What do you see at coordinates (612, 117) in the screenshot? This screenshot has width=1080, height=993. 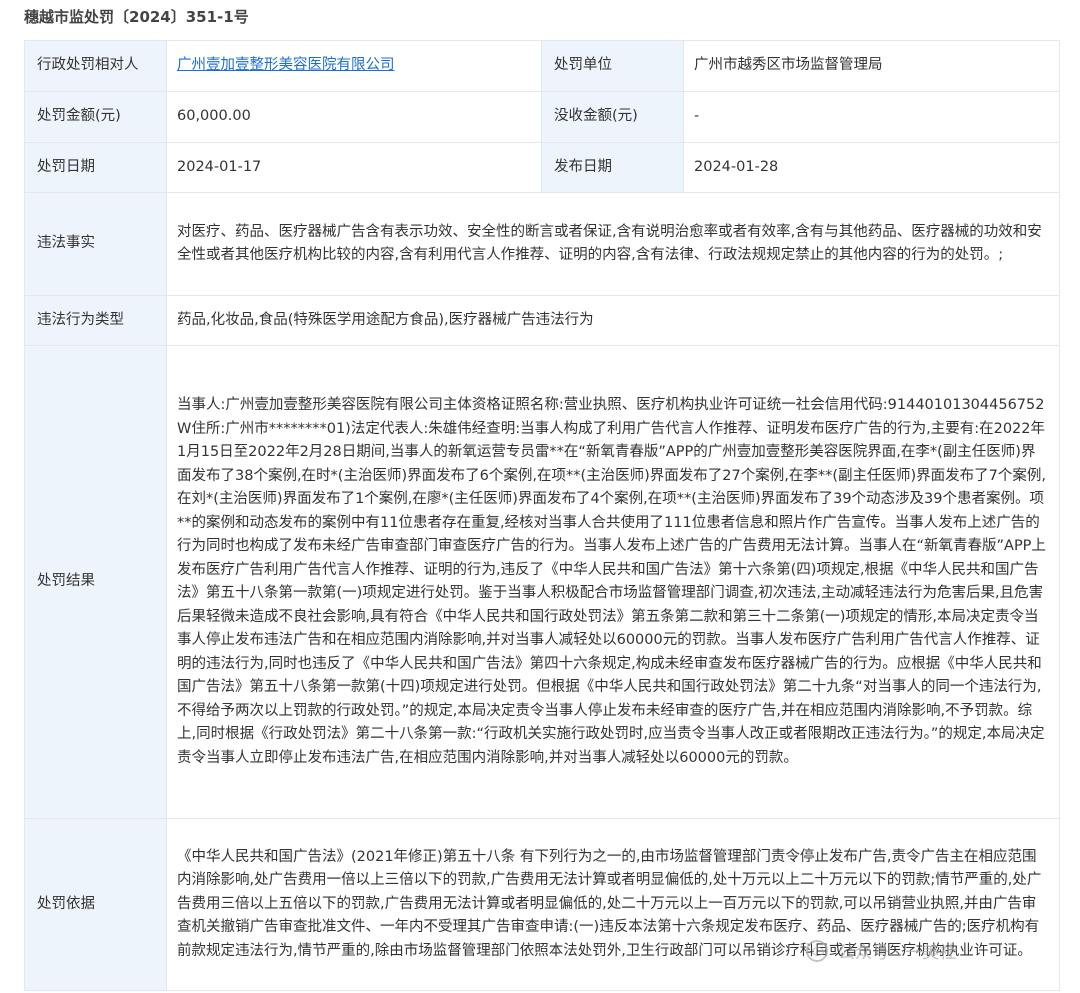 I see `confiscation-label: 没收金额(元)` at bounding box center [612, 117].